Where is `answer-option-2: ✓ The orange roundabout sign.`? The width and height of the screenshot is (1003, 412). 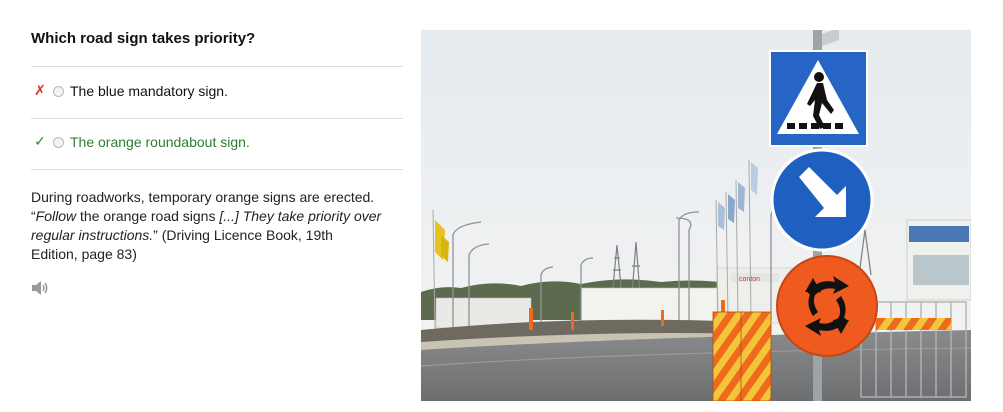 answer-option-2: ✓ The orange roundabout sign. is located at coordinates (217, 142).